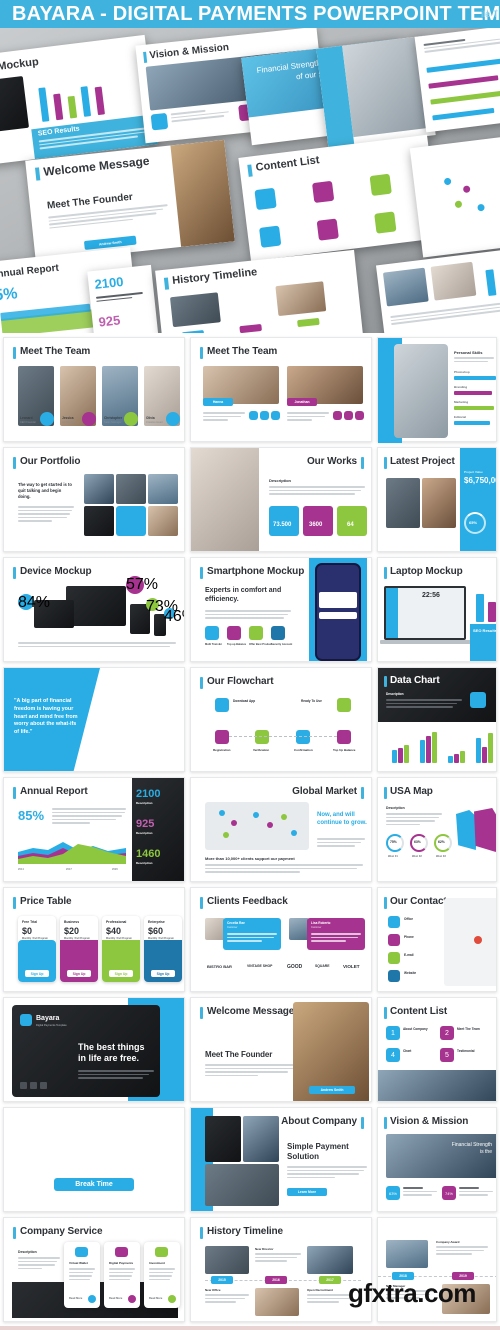 Image resolution: width=500 pixels, height=1330 pixels. What do you see at coordinates (69, 422) in the screenshot?
I see `team-role-2: Art Director` at bounding box center [69, 422].